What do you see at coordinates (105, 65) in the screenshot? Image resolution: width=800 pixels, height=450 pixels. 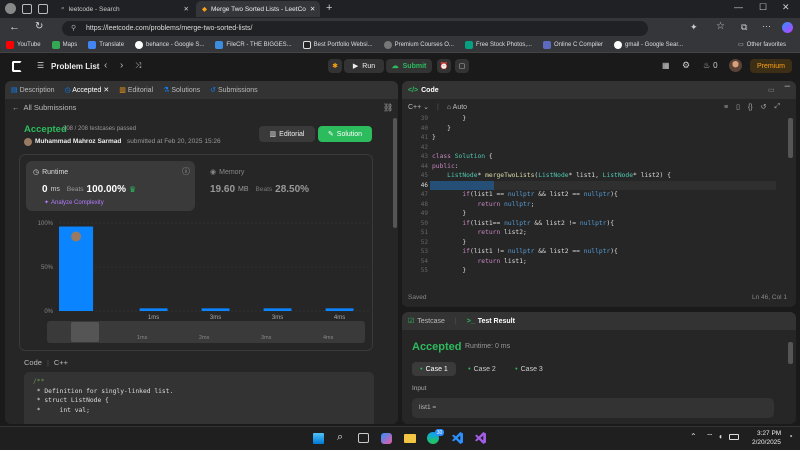 I see `prev-problem-icon: ‹` at bounding box center [105, 65].